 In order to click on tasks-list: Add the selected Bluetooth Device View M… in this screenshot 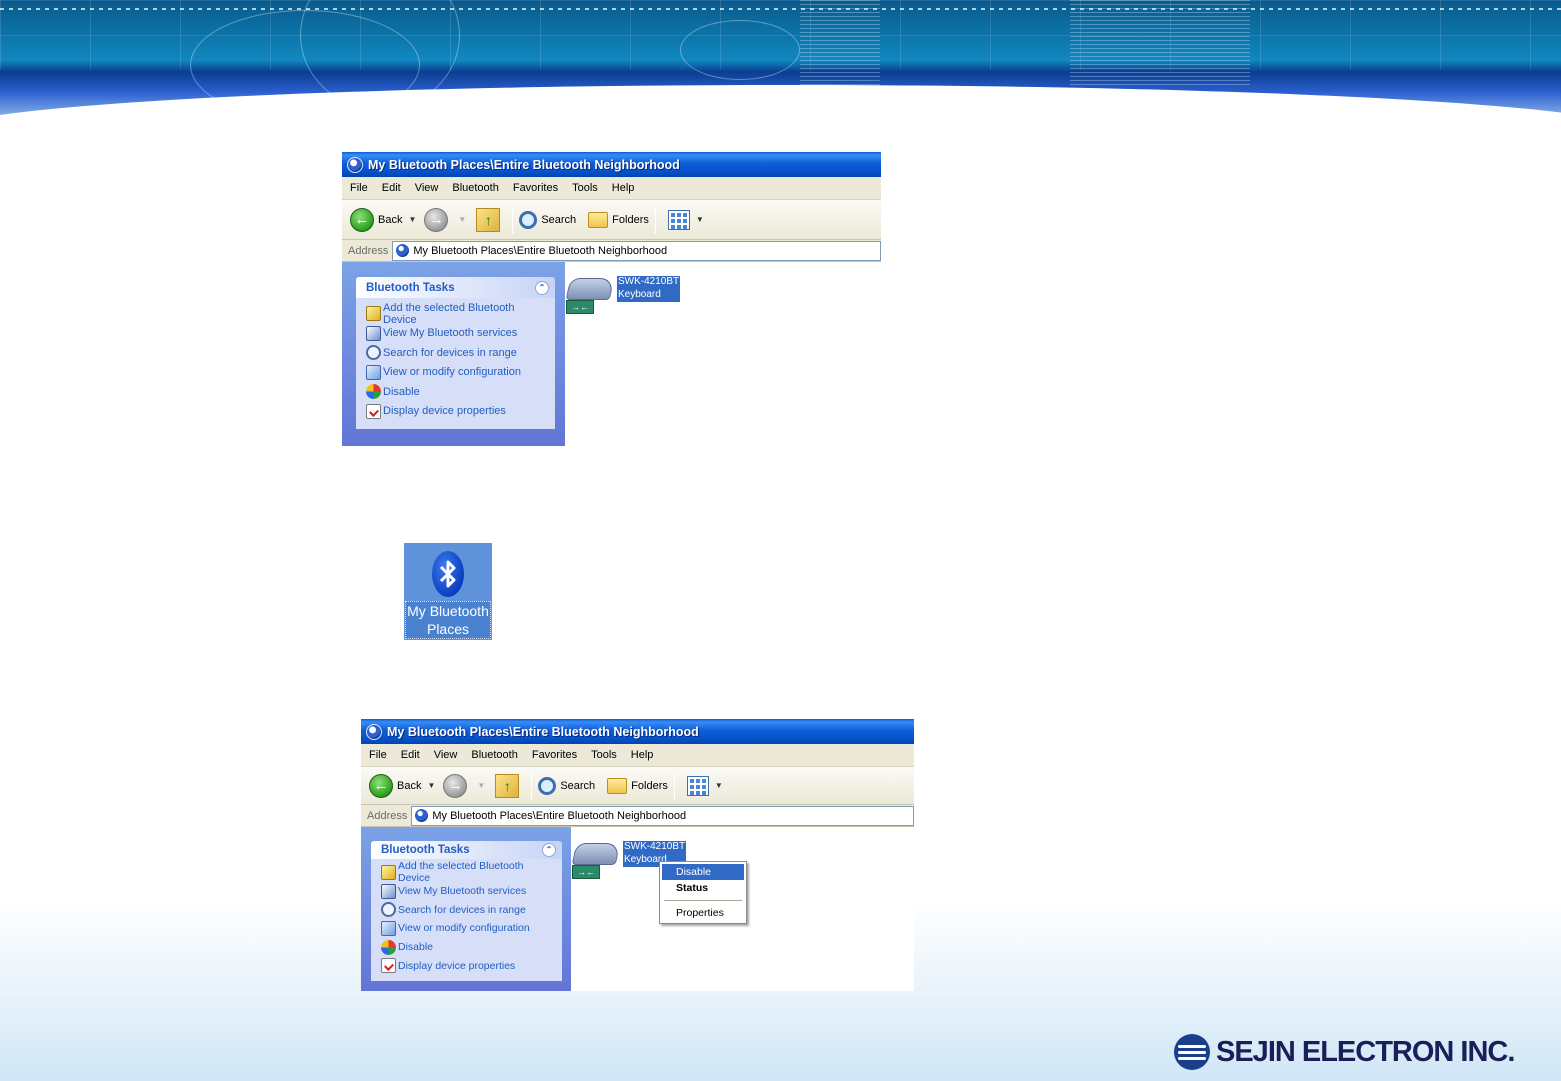, I will do `click(455, 363)`.